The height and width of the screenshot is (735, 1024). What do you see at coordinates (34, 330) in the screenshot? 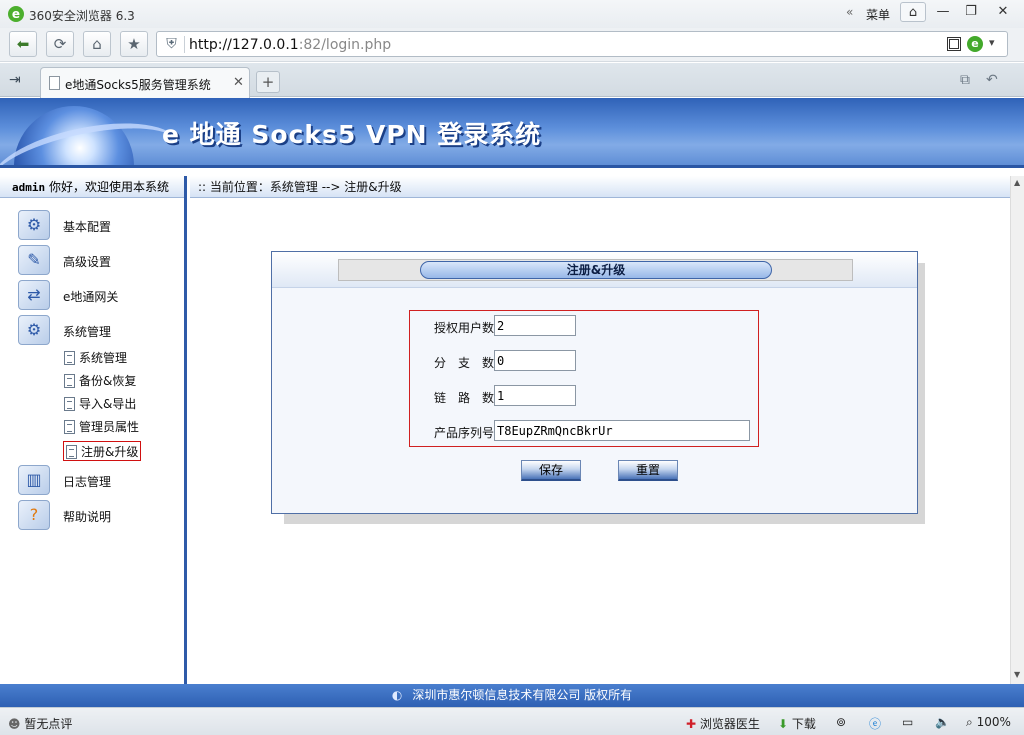
I see `system-management-icon: ⚙` at bounding box center [34, 330].